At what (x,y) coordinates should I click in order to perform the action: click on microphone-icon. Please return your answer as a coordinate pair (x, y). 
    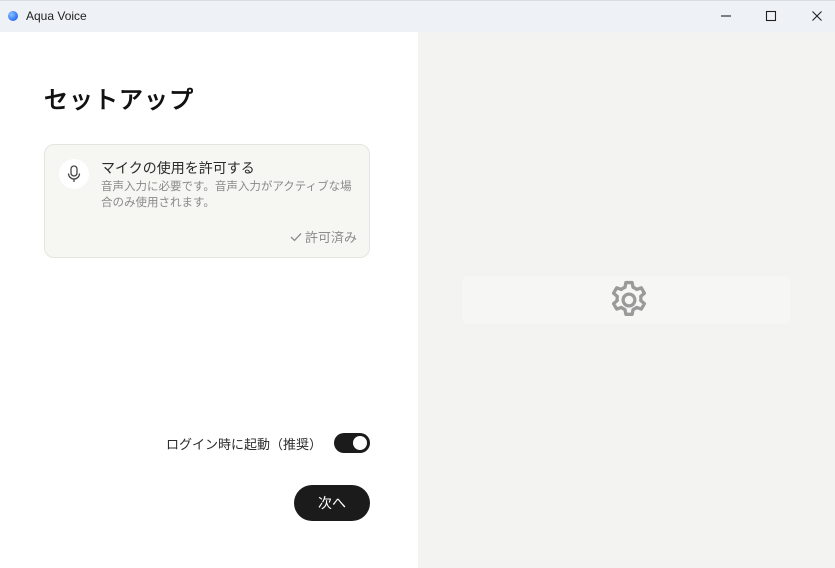
    Looking at the image, I should click on (74, 173).